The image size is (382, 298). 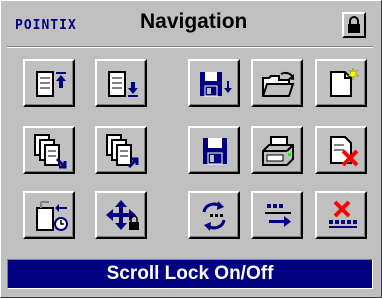 I want to click on delete-items-button, so click(x=341, y=215).